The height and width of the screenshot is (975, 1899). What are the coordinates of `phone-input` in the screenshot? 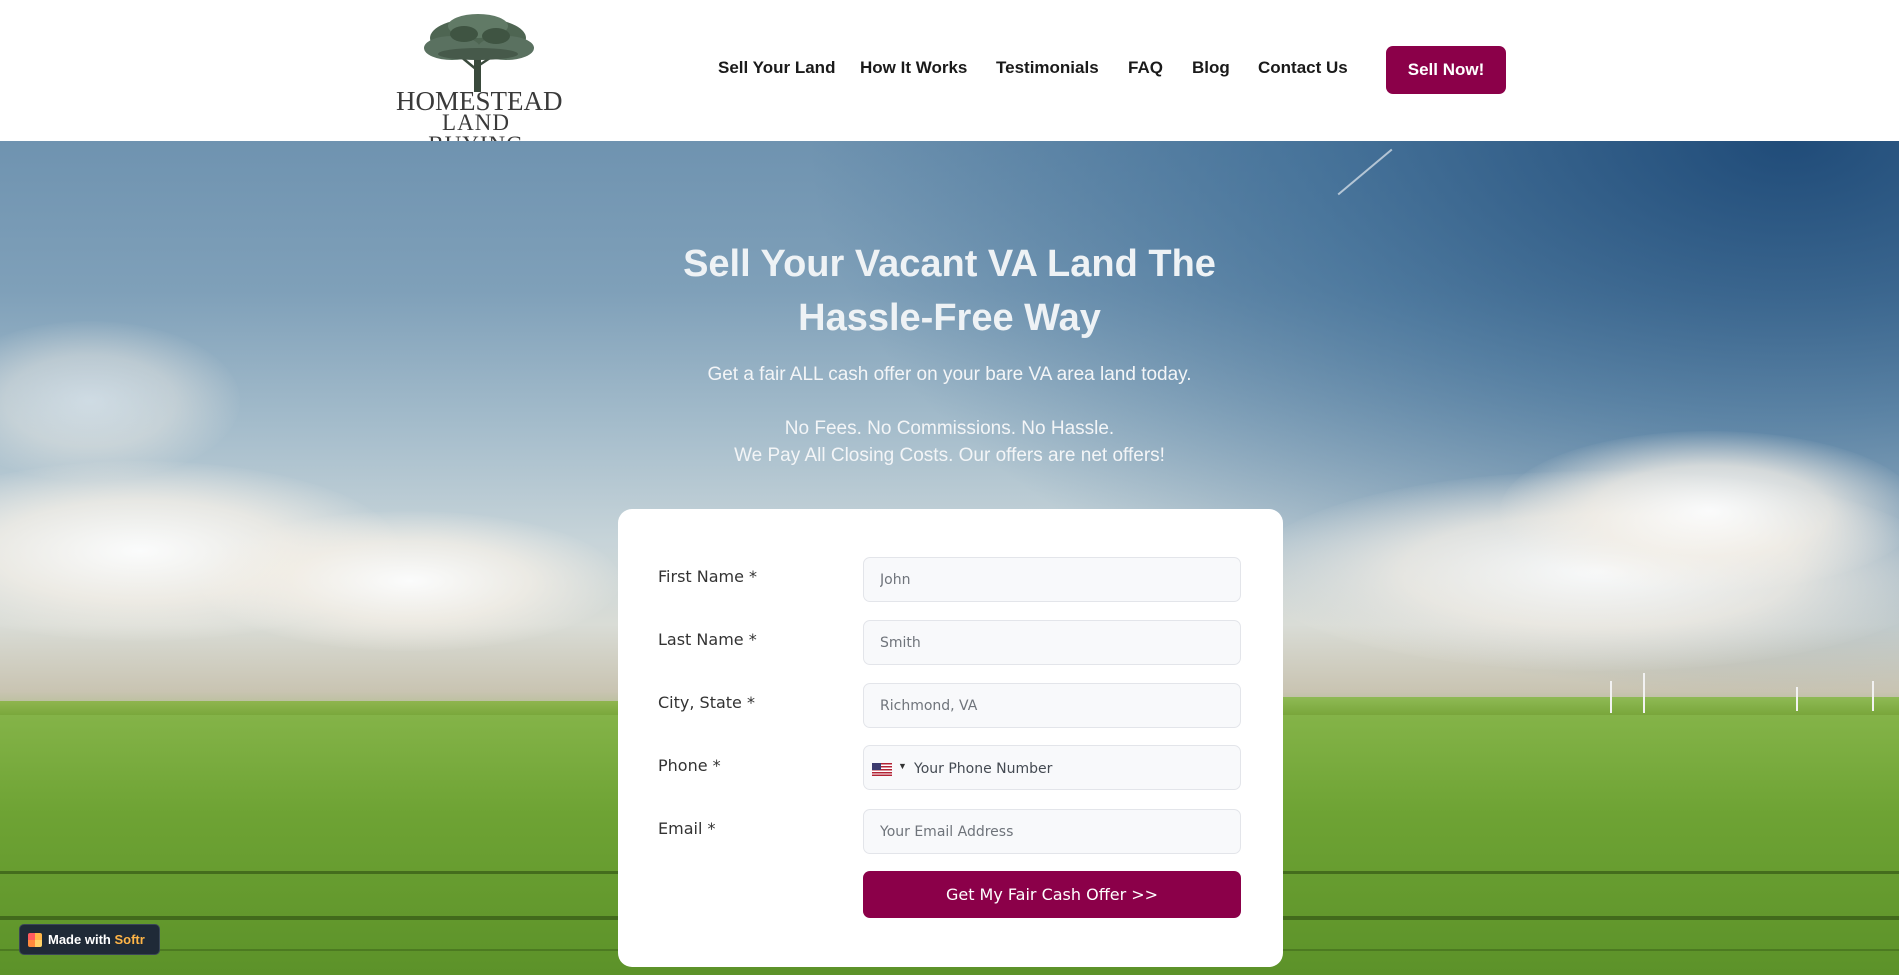 It's located at (1074, 768).